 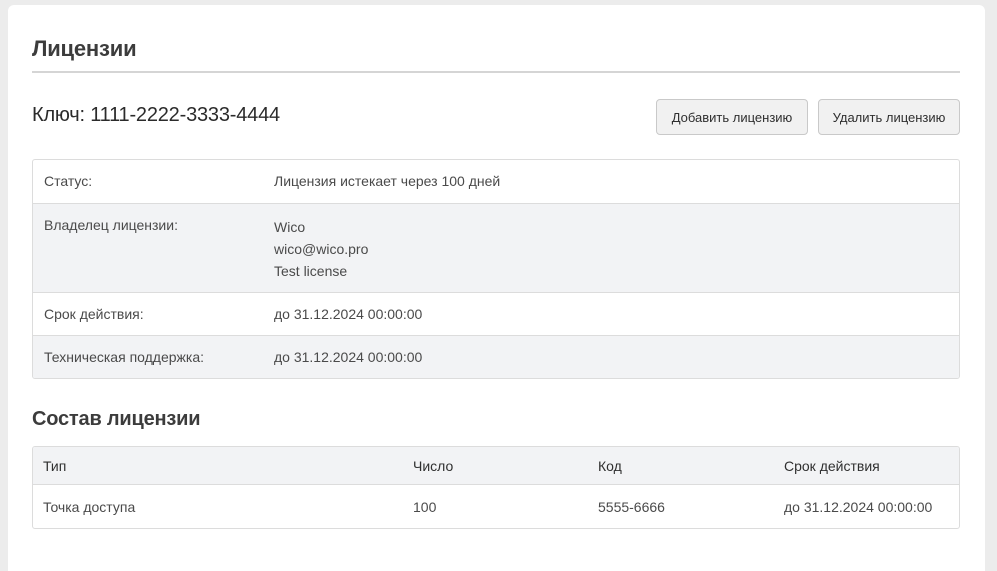 I want to click on header-type: Тип, so click(x=55, y=466).